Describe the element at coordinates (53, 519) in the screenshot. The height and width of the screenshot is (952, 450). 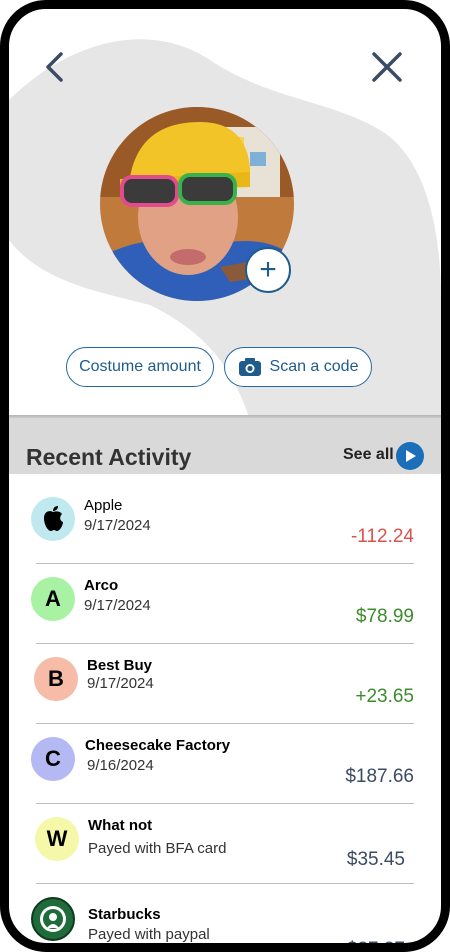
I see `apple-logo-icon` at that location.